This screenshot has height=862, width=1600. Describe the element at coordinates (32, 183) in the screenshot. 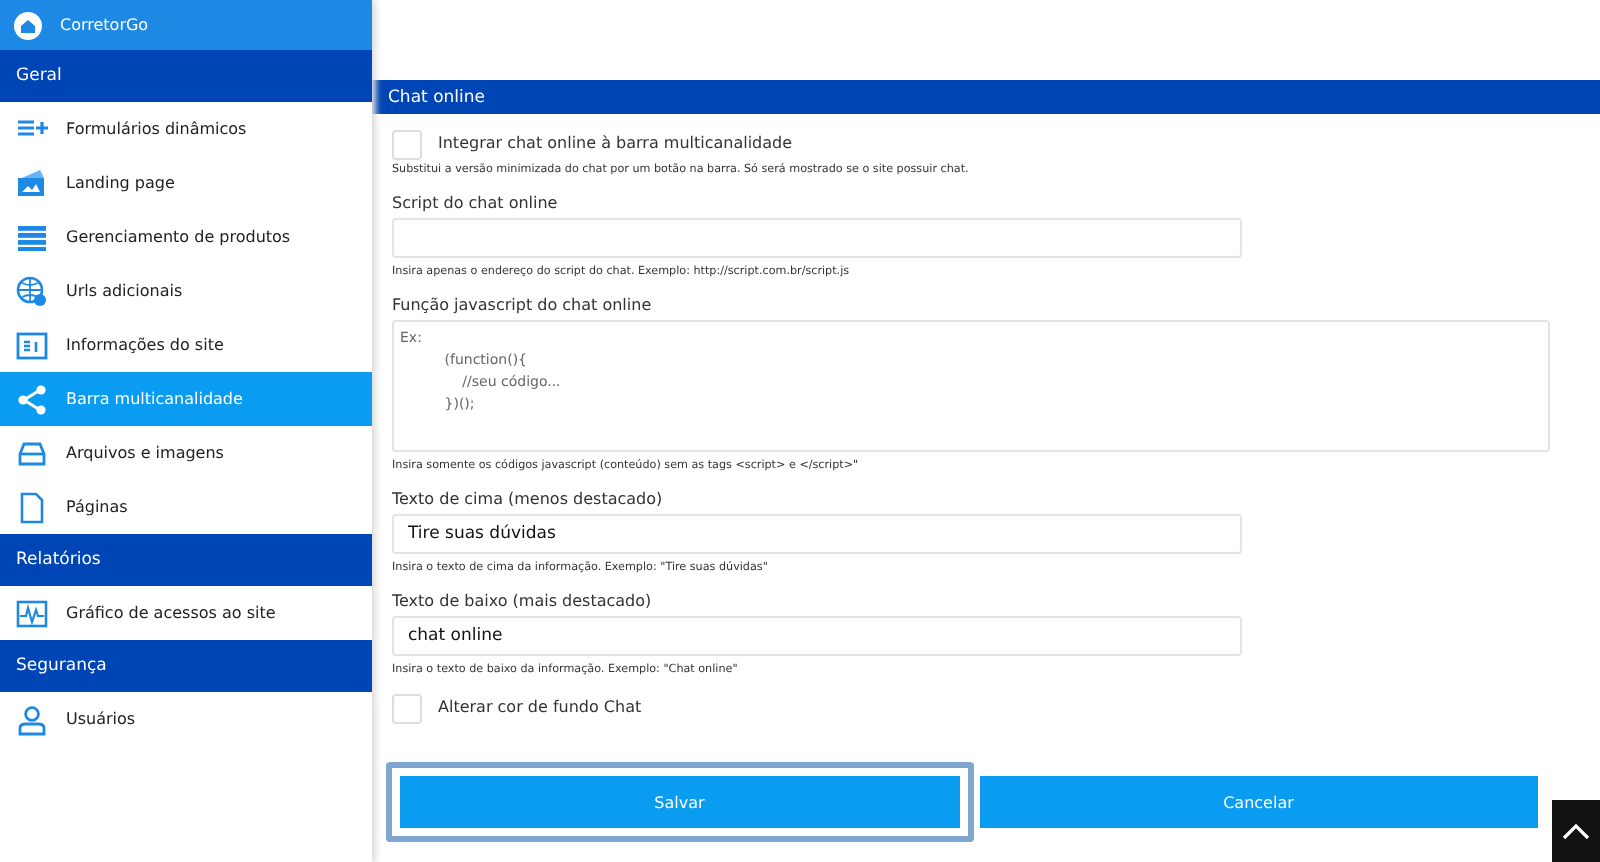

I see `picture-card-icon` at that location.